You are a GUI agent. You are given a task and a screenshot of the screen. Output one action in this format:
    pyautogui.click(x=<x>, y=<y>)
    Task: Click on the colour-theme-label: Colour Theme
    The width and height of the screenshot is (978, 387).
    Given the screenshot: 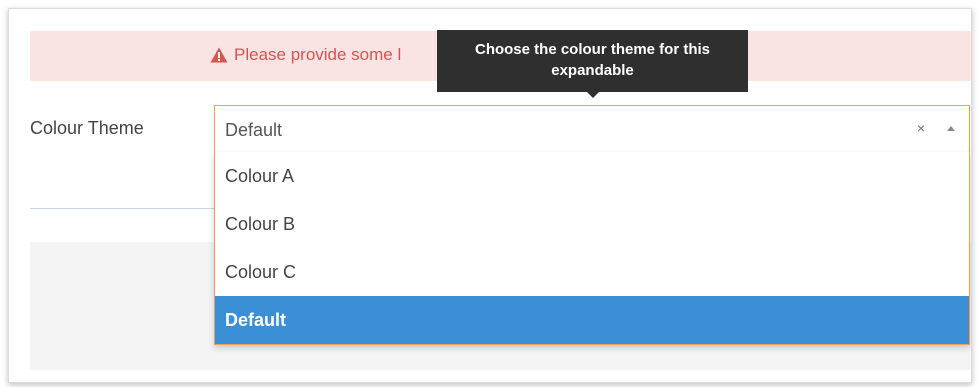 What is the action you would take?
    pyautogui.click(x=87, y=128)
    